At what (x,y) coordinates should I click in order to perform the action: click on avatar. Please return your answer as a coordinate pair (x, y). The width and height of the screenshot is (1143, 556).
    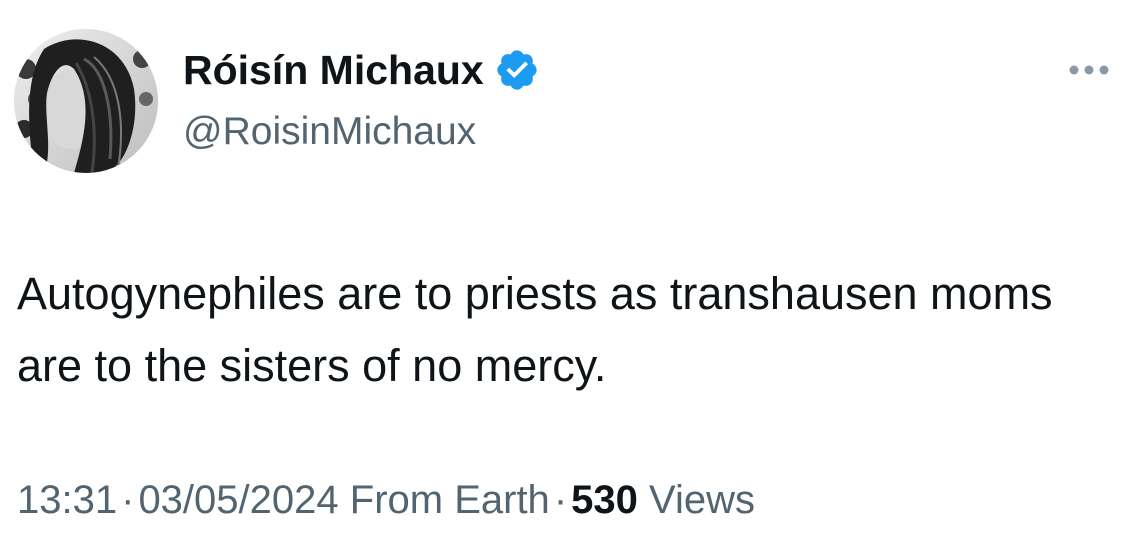
    Looking at the image, I should click on (86, 101).